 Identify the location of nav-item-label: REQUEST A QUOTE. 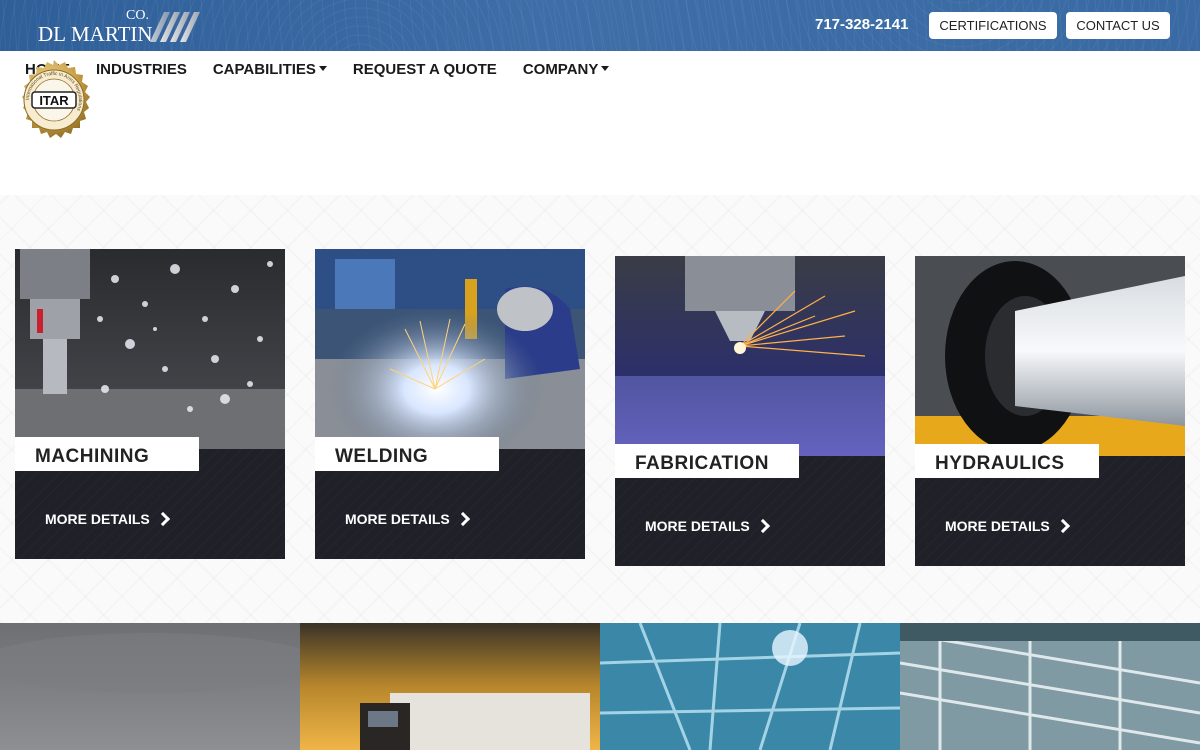
(424, 69).